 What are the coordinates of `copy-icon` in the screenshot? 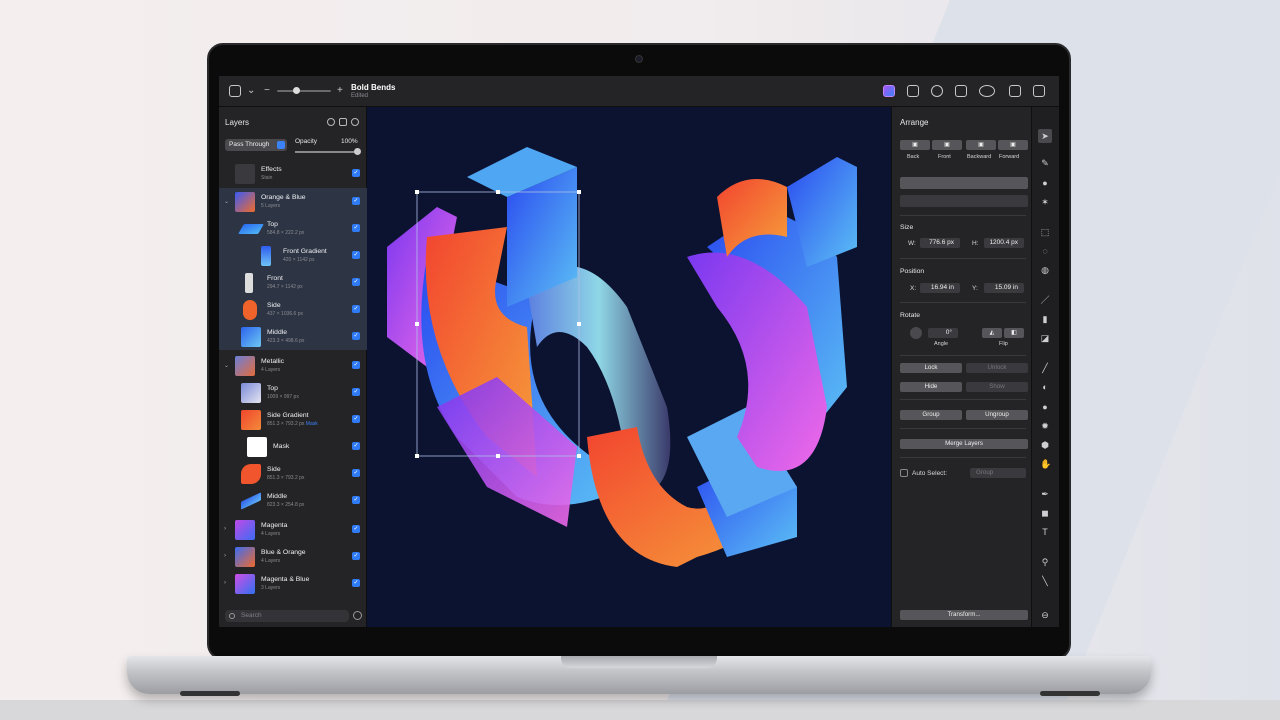 It's located at (961, 91).